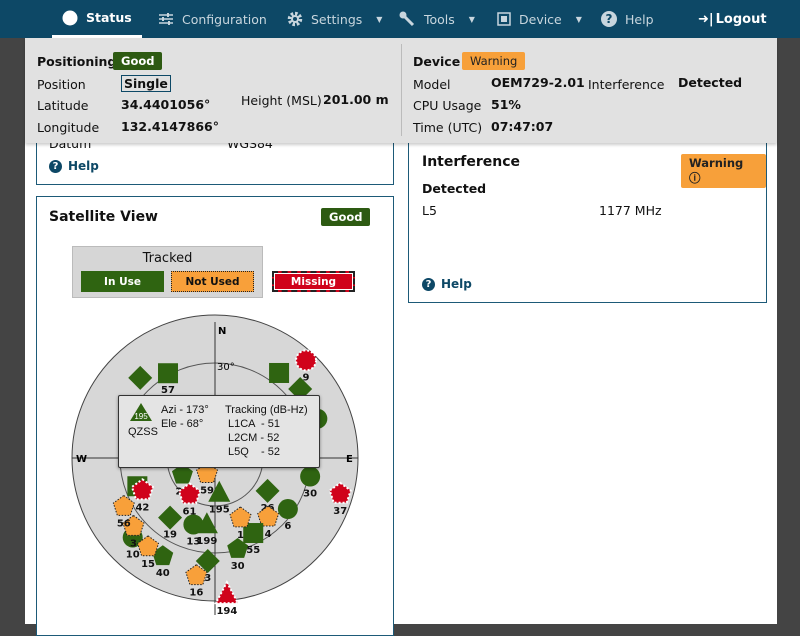 This screenshot has width=800, height=636. I want to click on positioning-badge: Good, so click(138, 61).